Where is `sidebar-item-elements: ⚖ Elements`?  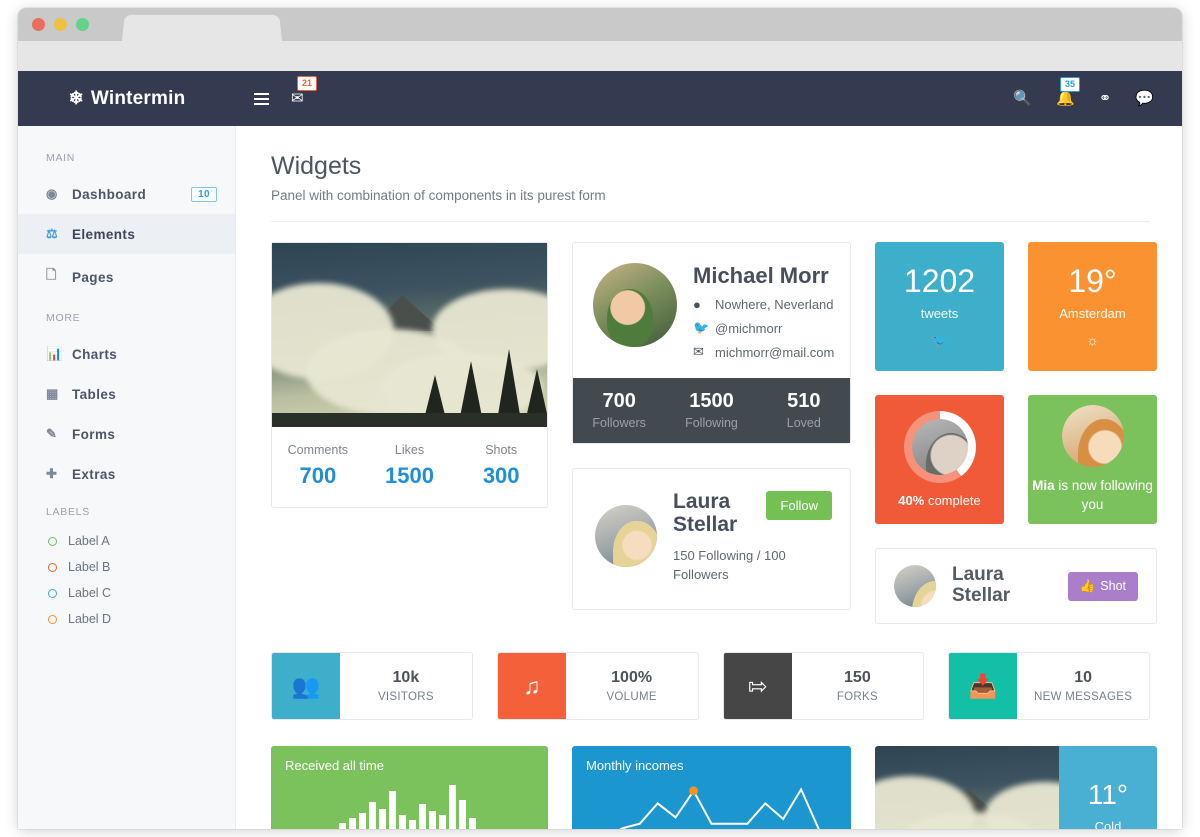 sidebar-item-elements: ⚖ Elements is located at coordinates (126, 234).